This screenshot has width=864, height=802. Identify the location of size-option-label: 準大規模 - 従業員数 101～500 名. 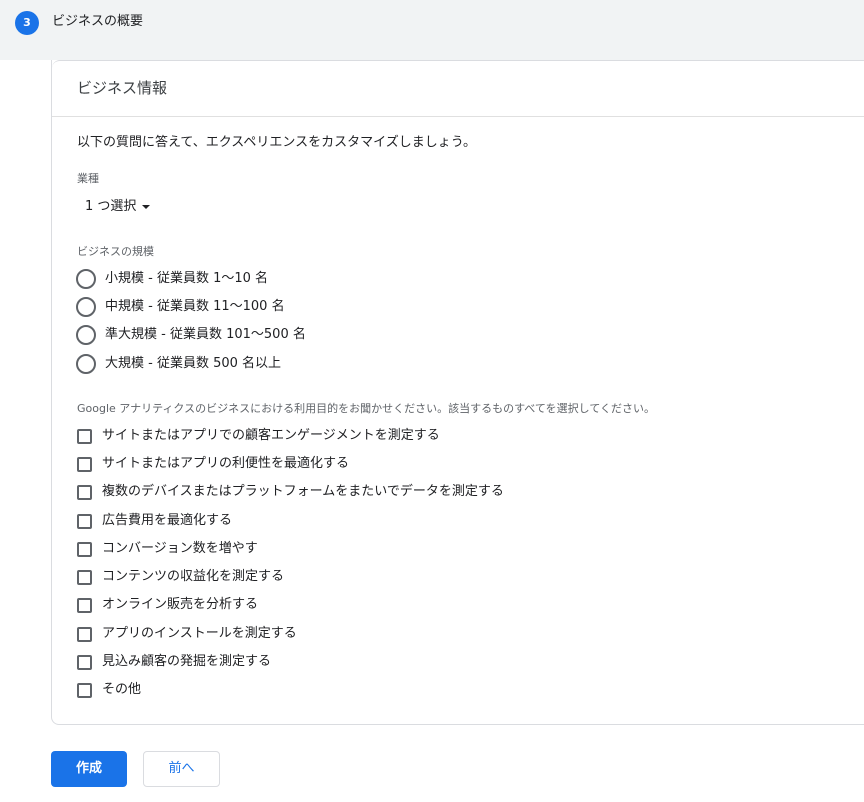
(205, 334).